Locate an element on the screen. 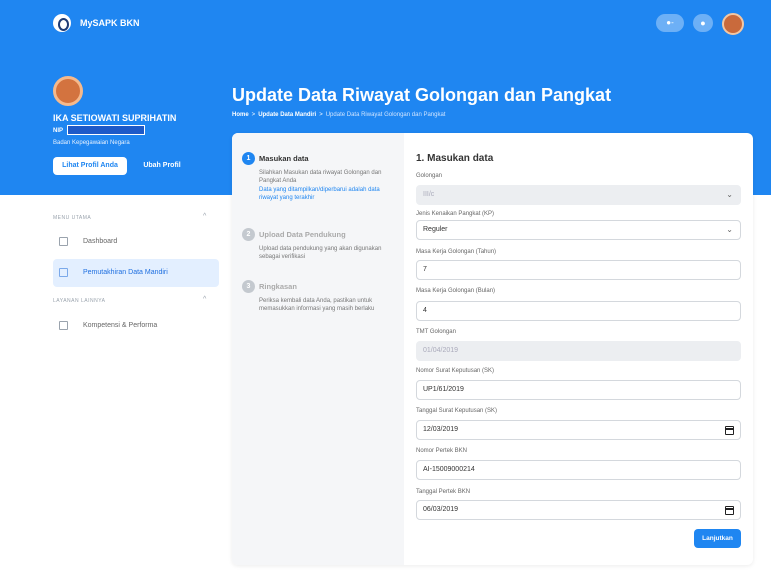  edit-profile-button: Ubah Profil is located at coordinates (162, 166).